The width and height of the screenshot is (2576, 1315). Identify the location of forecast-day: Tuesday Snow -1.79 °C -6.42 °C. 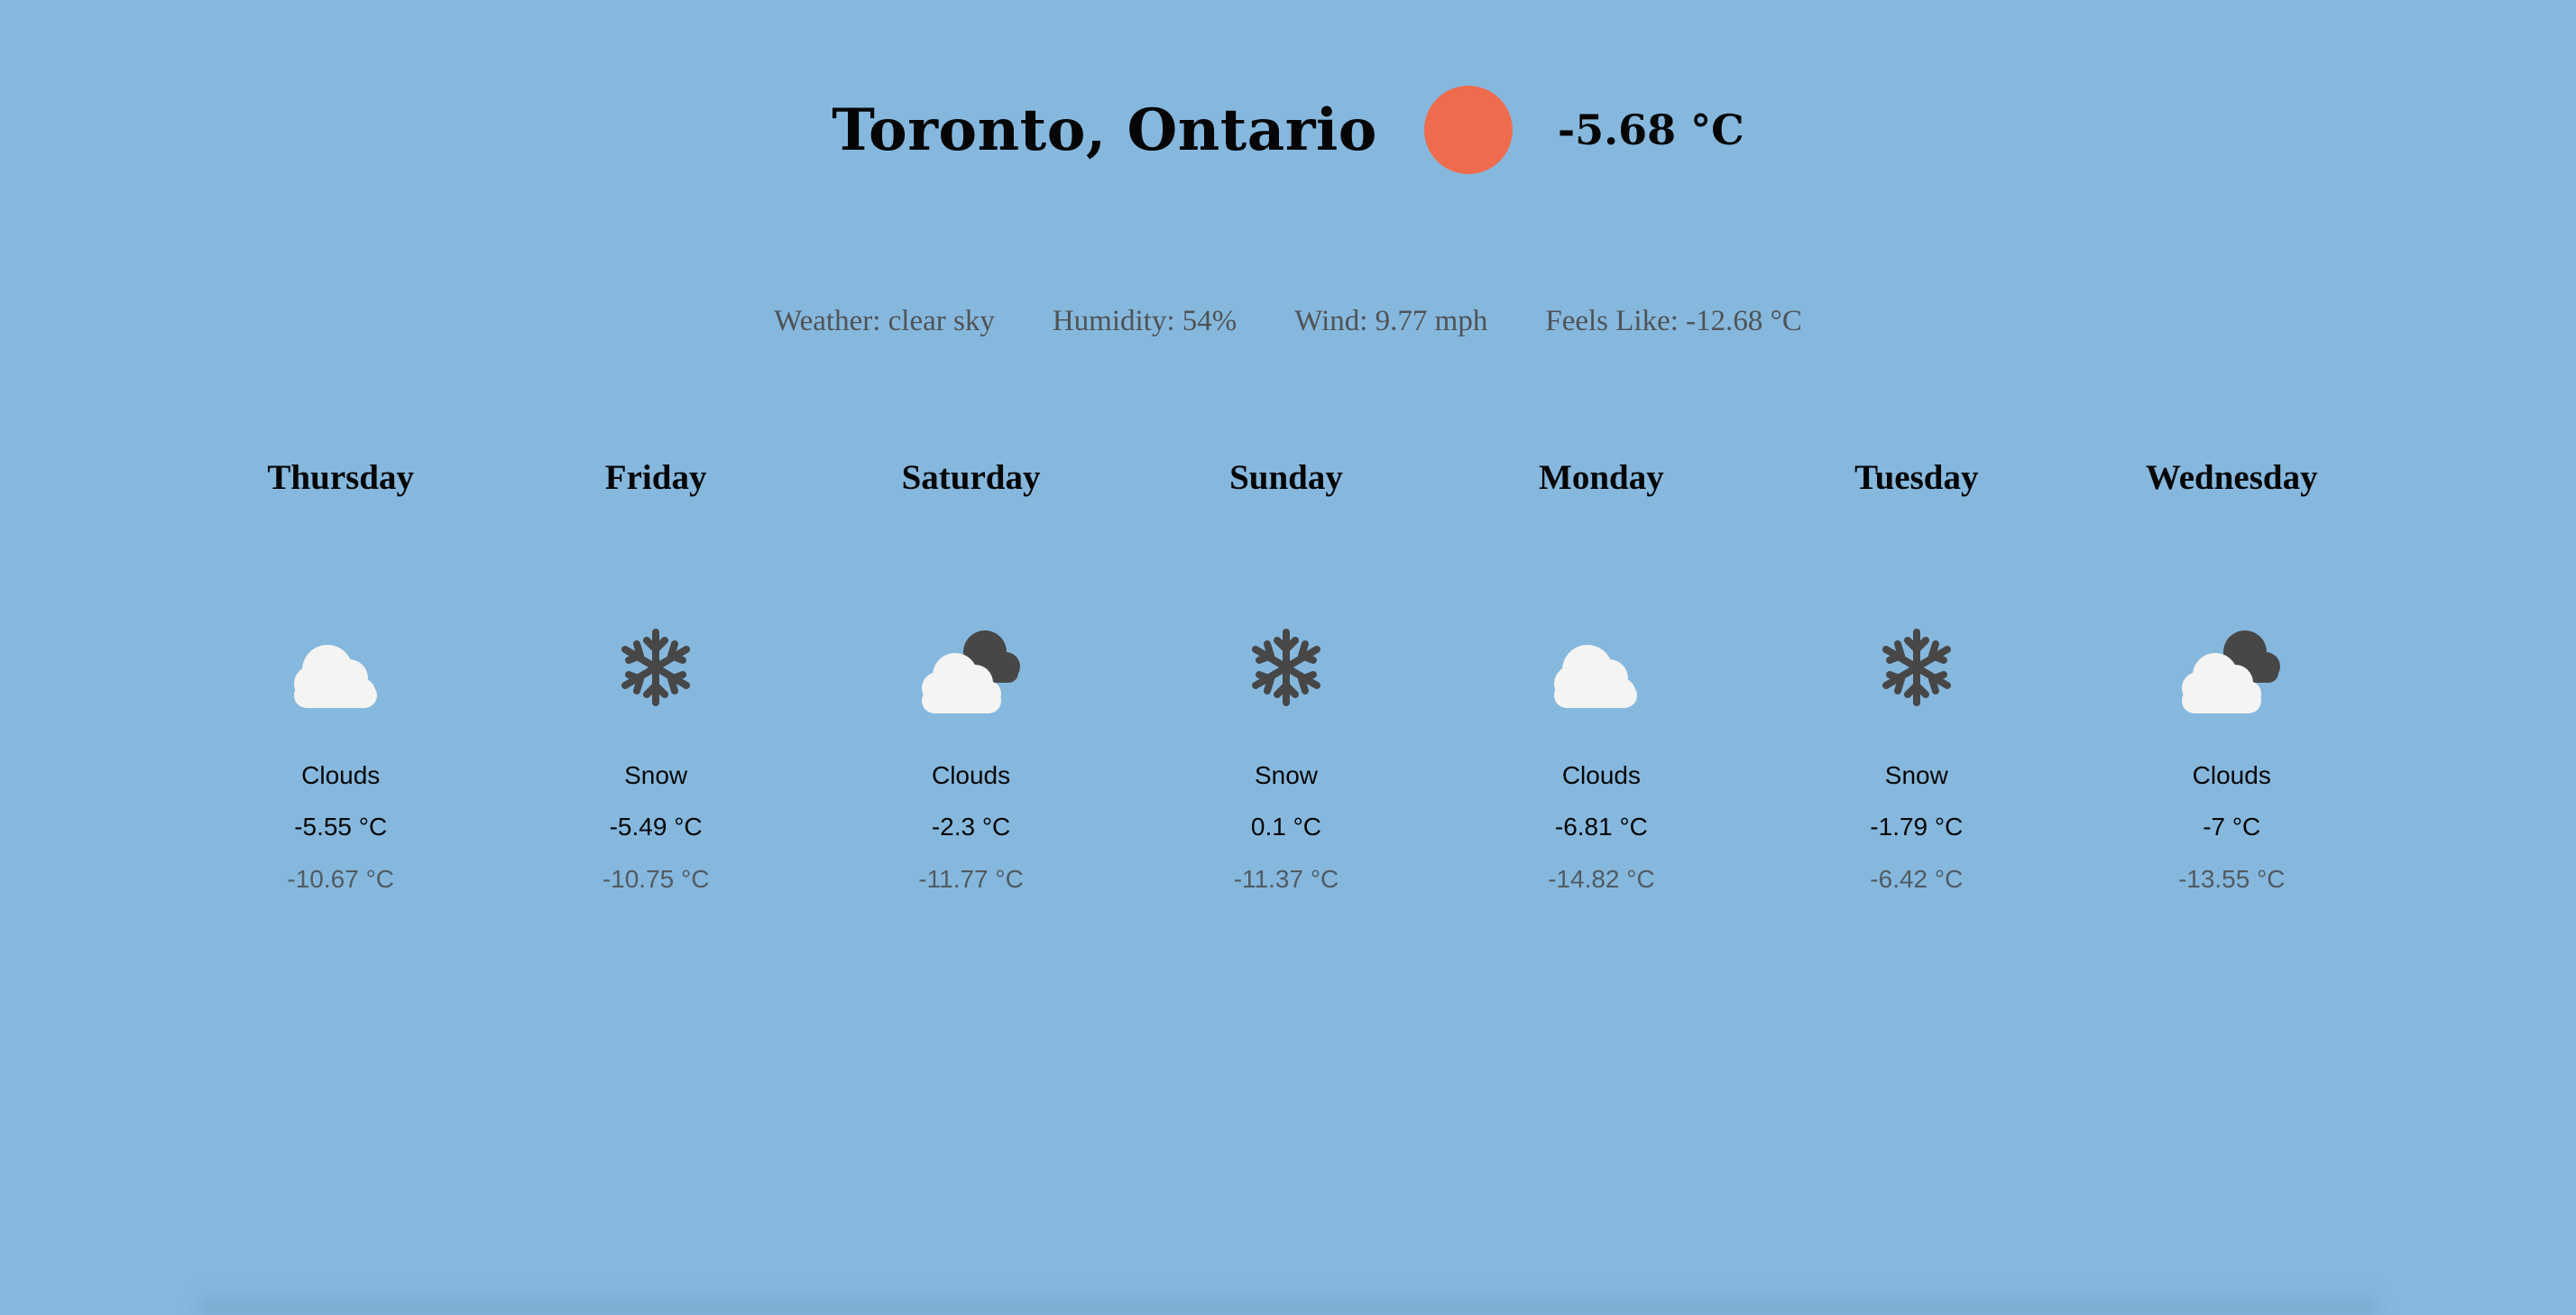
(1917, 672).